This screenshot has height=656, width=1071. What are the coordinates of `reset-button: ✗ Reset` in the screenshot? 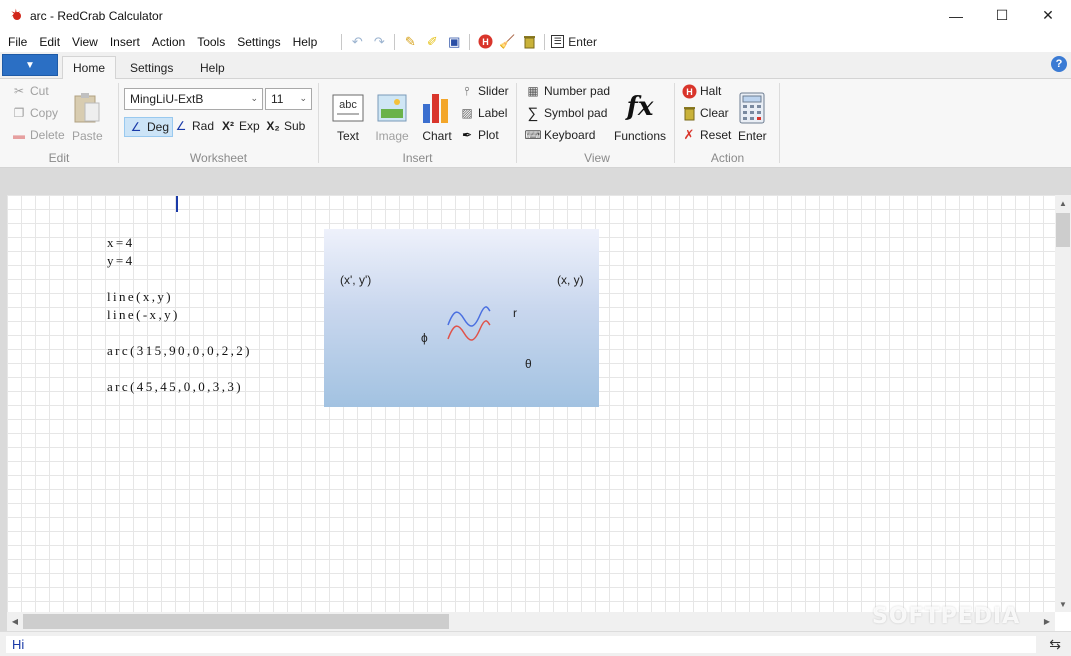 It's located at (706, 135).